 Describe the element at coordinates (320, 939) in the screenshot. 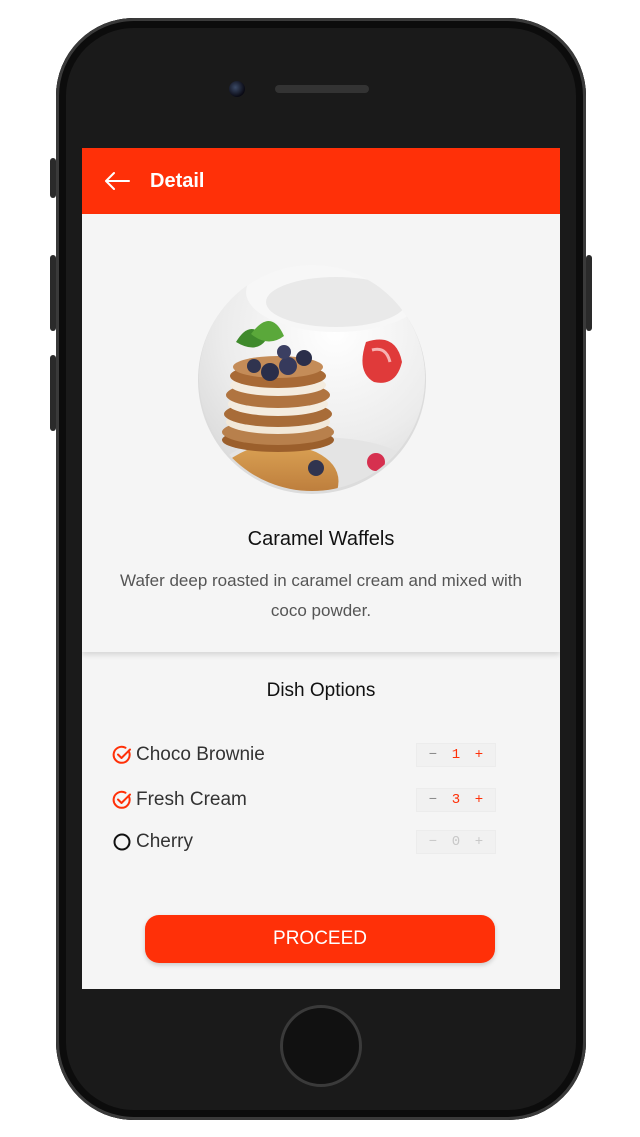

I see `proceed-button: PROCEED` at that location.